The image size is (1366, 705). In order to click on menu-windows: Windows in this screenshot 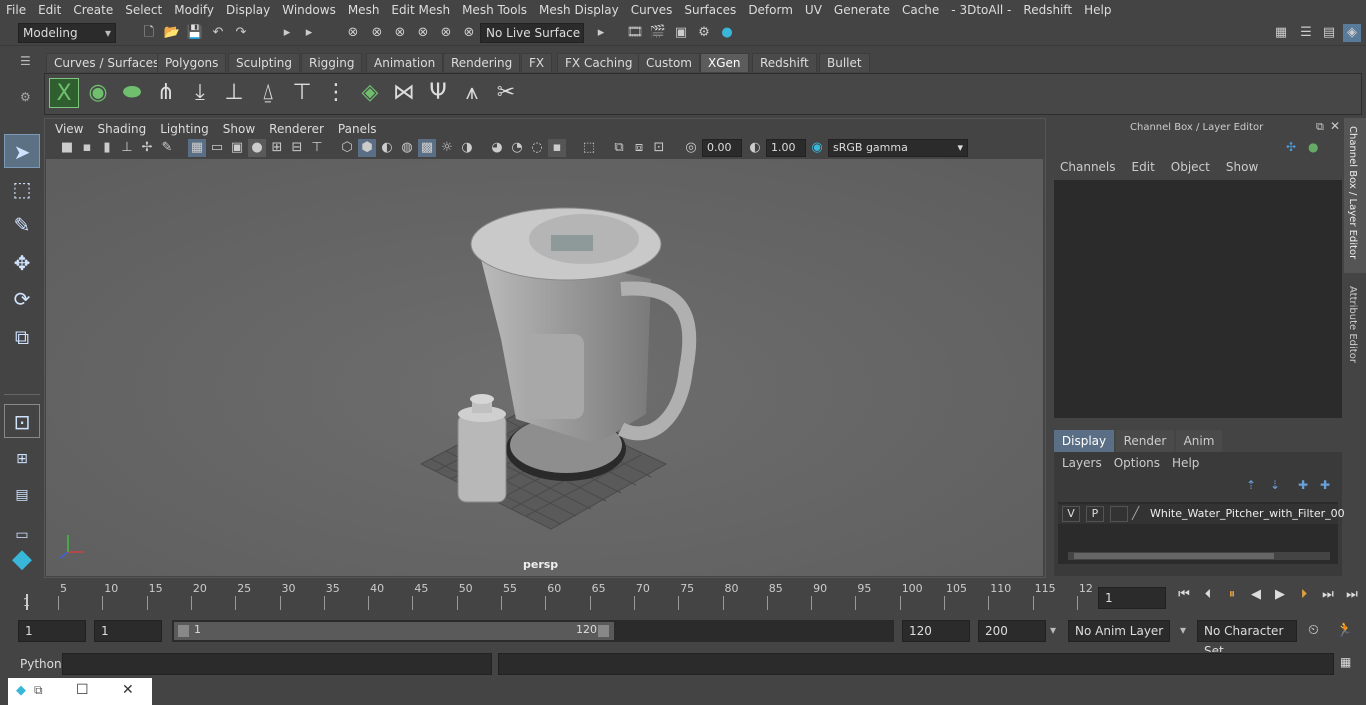, I will do `click(309, 10)`.